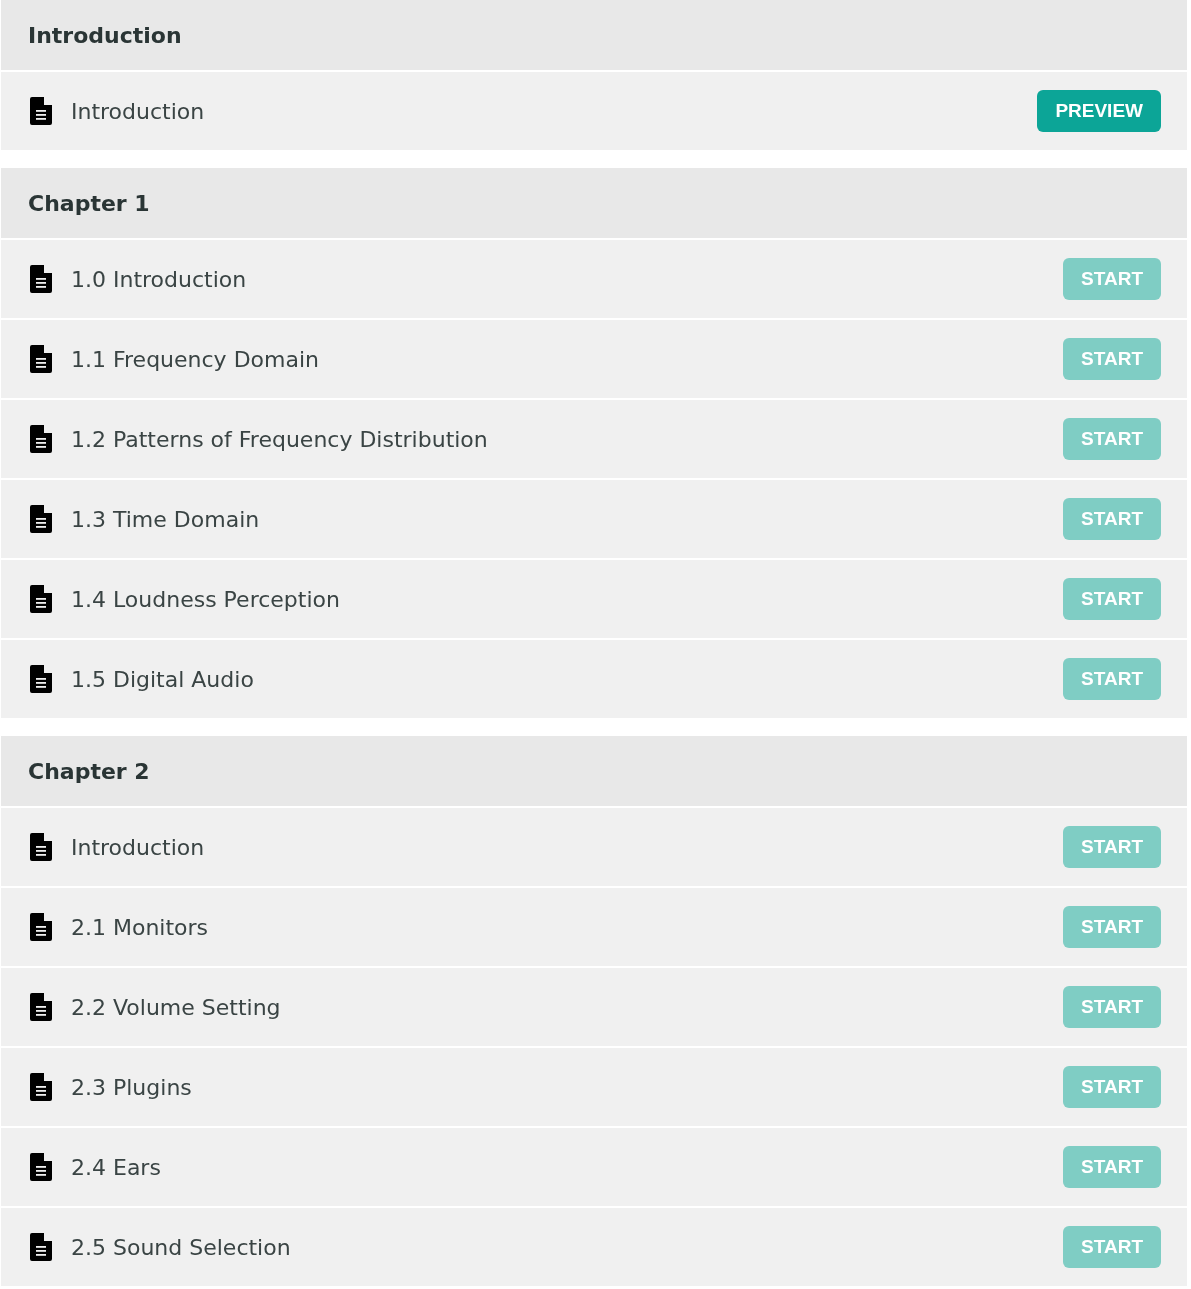 This screenshot has width=1191, height=1289. Describe the element at coordinates (105, 35) in the screenshot. I see `section-title: Introduction` at that location.